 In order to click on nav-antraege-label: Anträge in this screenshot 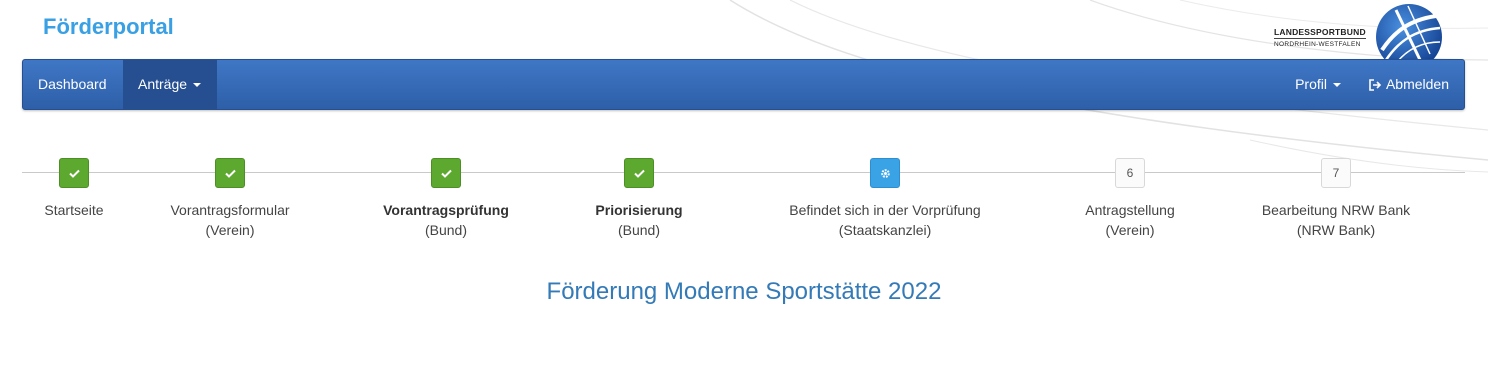, I will do `click(163, 84)`.